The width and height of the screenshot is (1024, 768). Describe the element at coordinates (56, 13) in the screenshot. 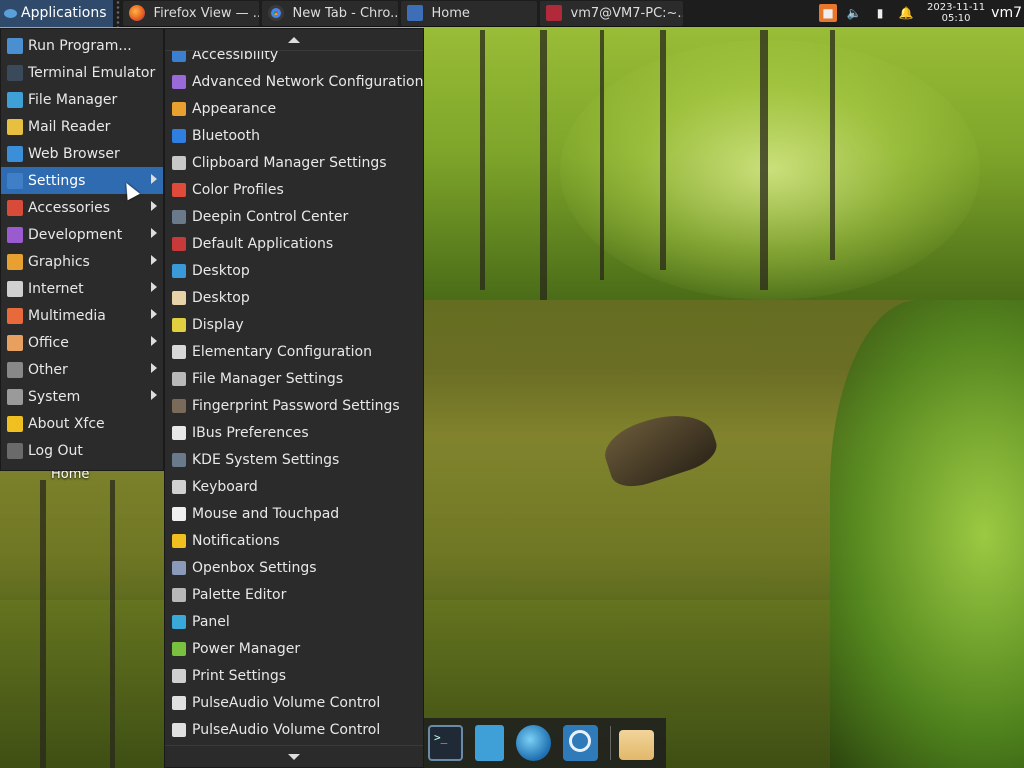

I see `applications-menu-button: Applications` at that location.